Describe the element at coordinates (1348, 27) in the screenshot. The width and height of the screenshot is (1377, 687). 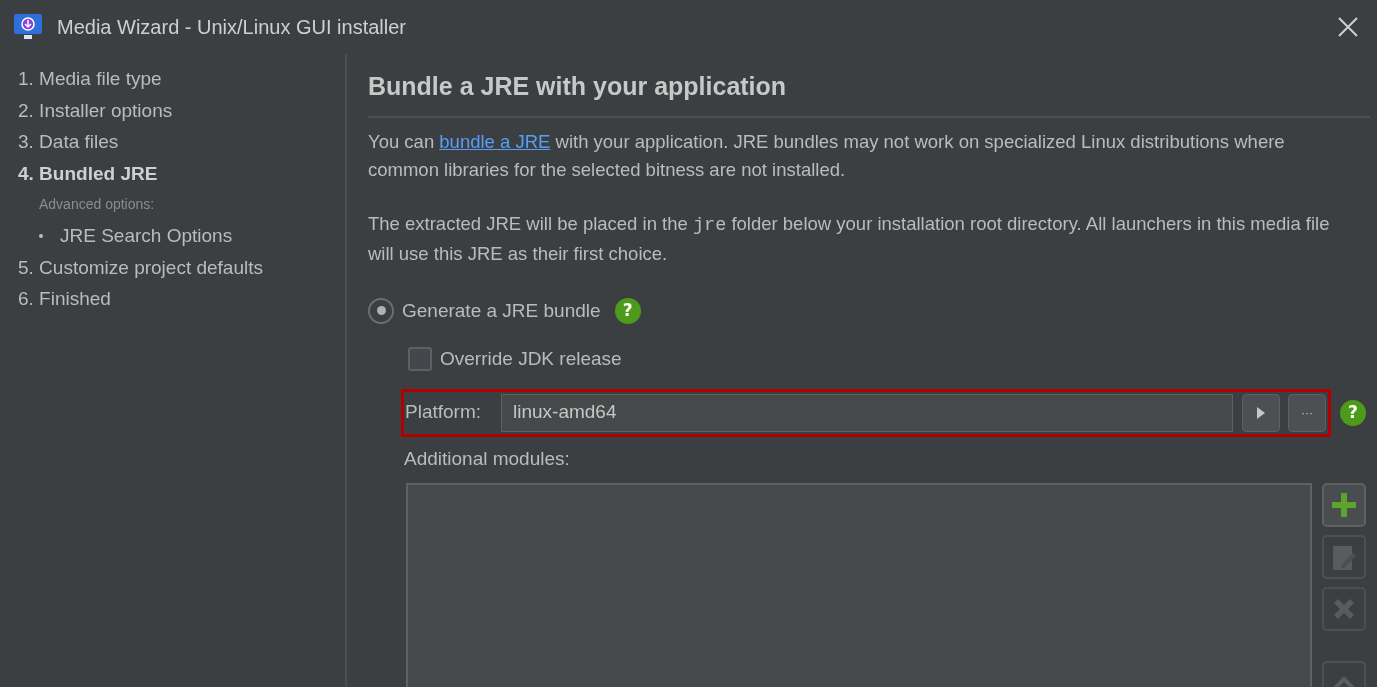
I see `close-icon` at that location.